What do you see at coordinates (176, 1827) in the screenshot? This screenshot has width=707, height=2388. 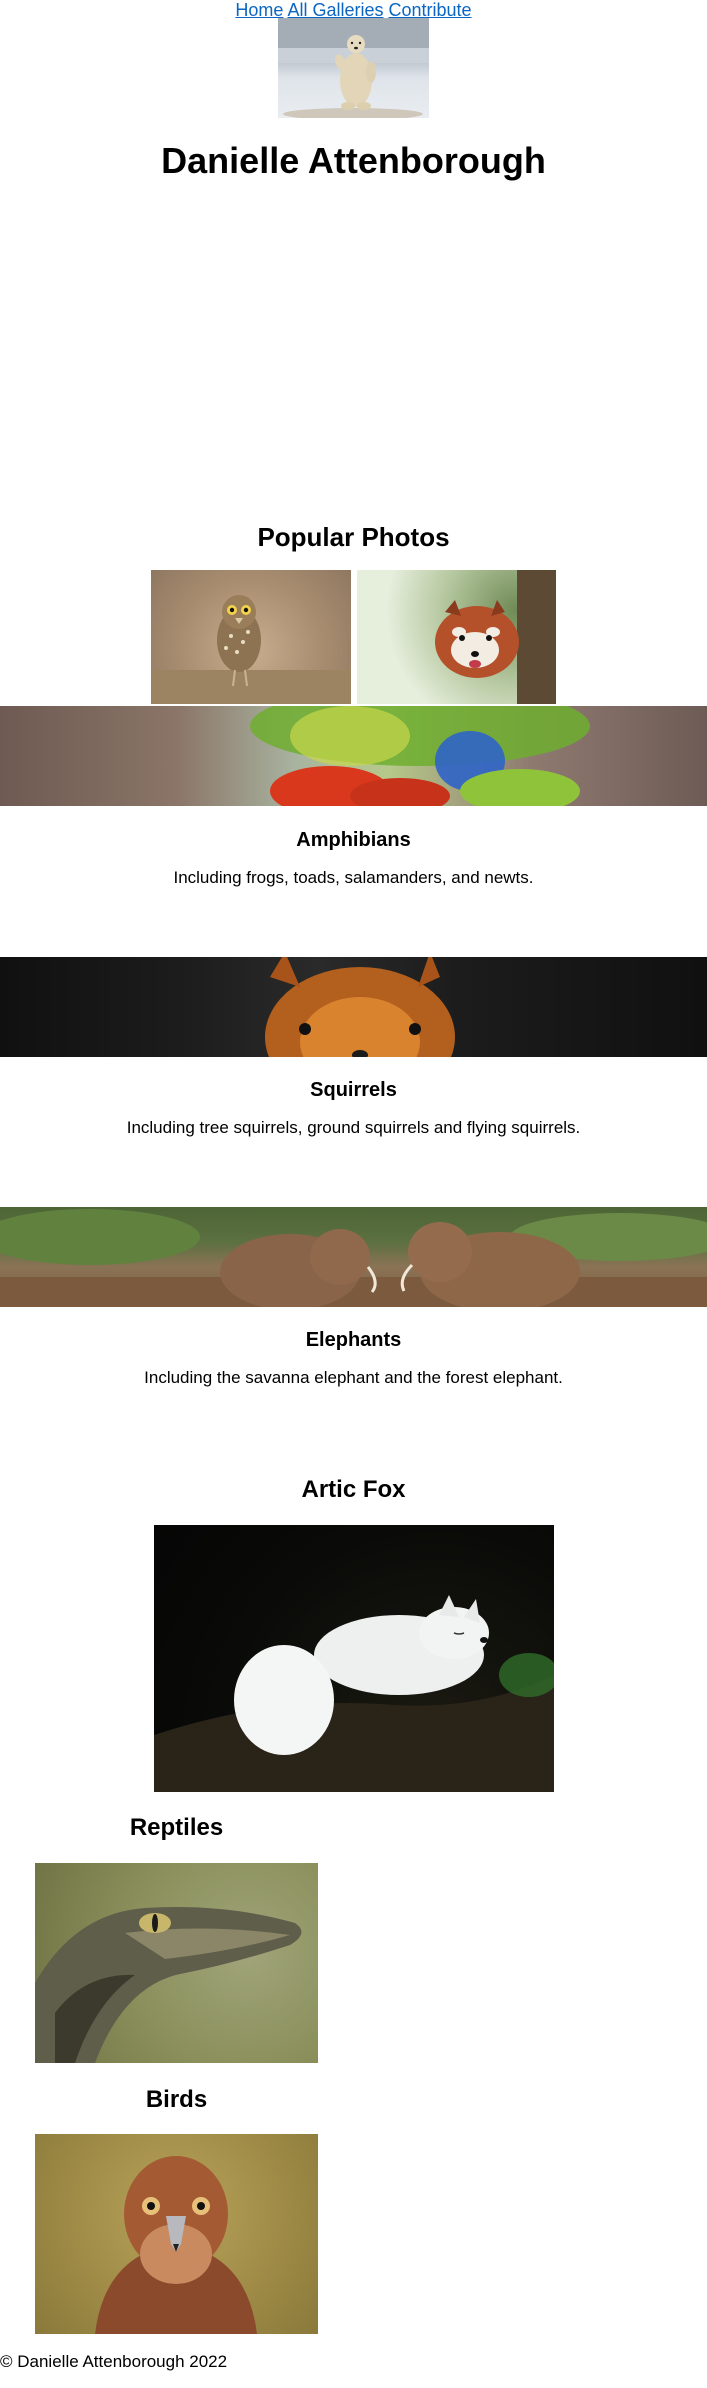 I see `reptiles-heading: Reptiles` at bounding box center [176, 1827].